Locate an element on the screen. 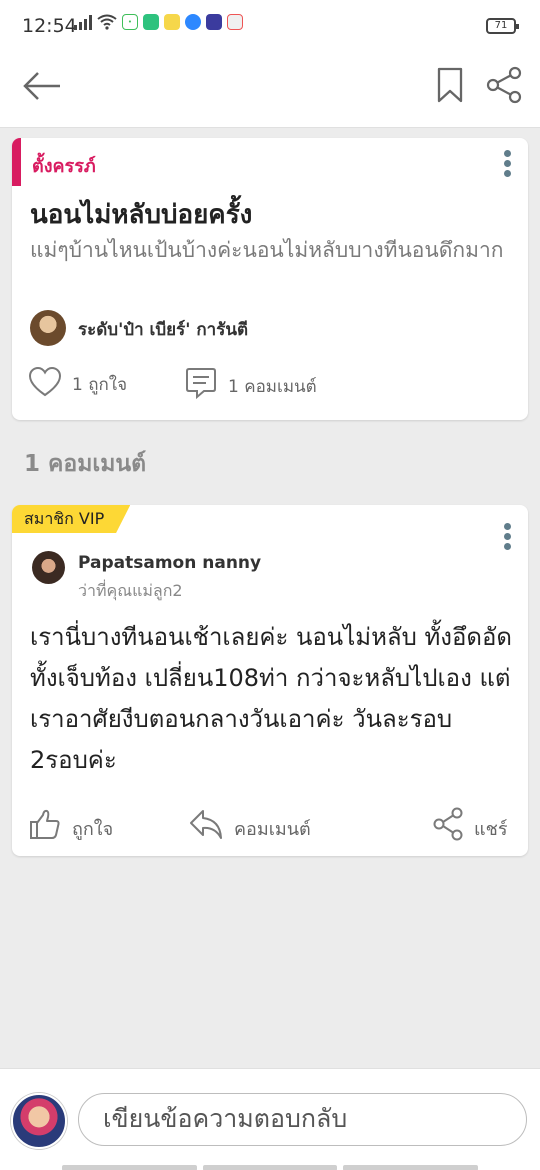 The image size is (540, 1170). video-app-icon is located at coordinates (214, 22).